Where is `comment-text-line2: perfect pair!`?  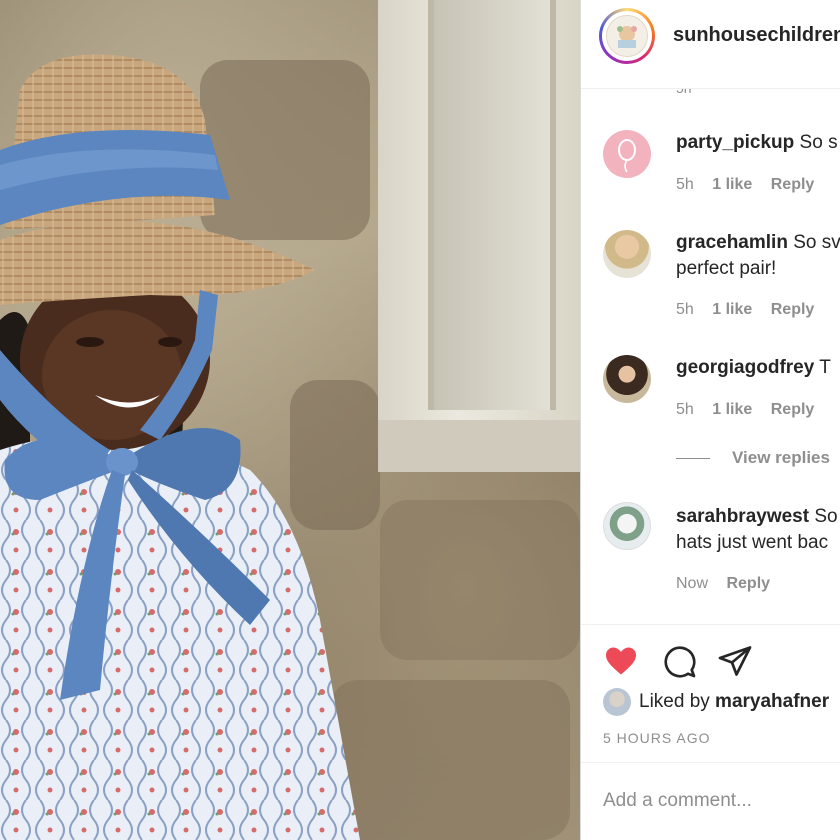 comment-text-line2: perfect pair! is located at coordinates (726, 268).